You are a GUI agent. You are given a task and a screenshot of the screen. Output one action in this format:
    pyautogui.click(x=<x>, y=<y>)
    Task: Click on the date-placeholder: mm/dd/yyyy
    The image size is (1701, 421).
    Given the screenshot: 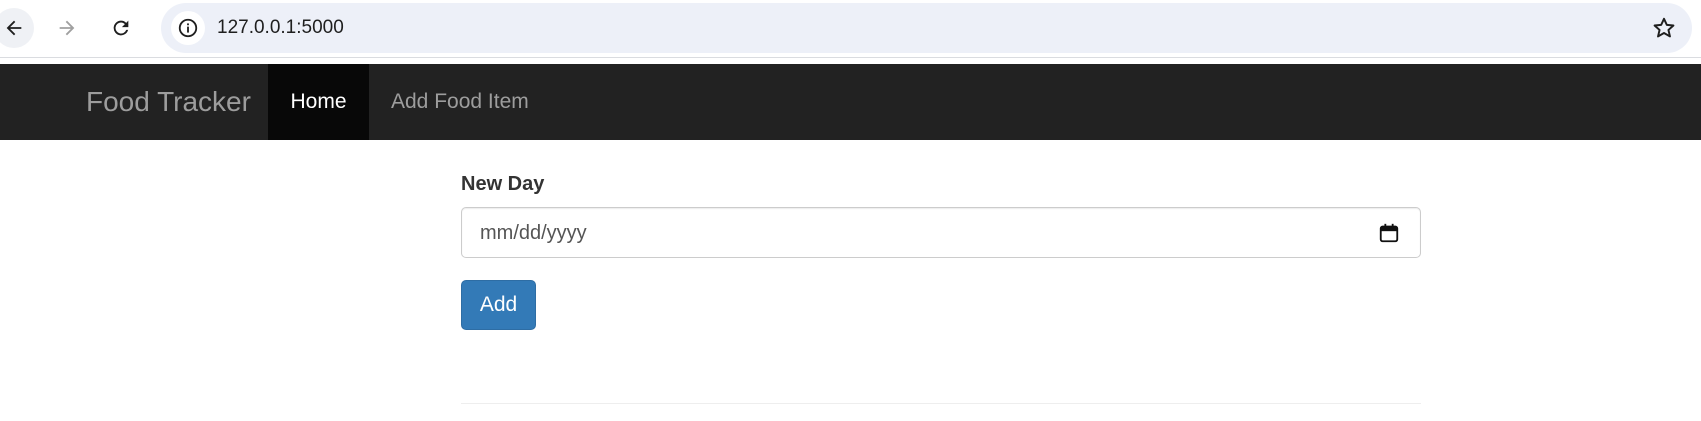 What is the action you would take?
    pyautogui.click(x=533, y=233)
    